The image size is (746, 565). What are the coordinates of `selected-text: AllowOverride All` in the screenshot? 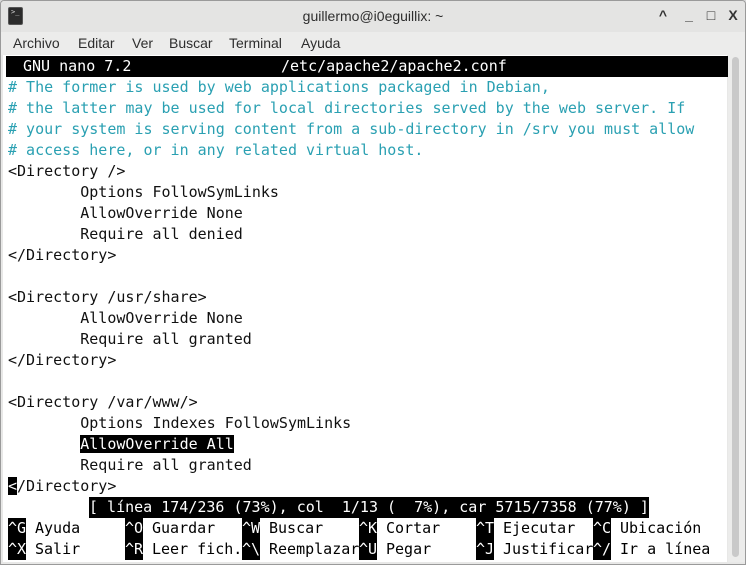 It's located at (157, 444).